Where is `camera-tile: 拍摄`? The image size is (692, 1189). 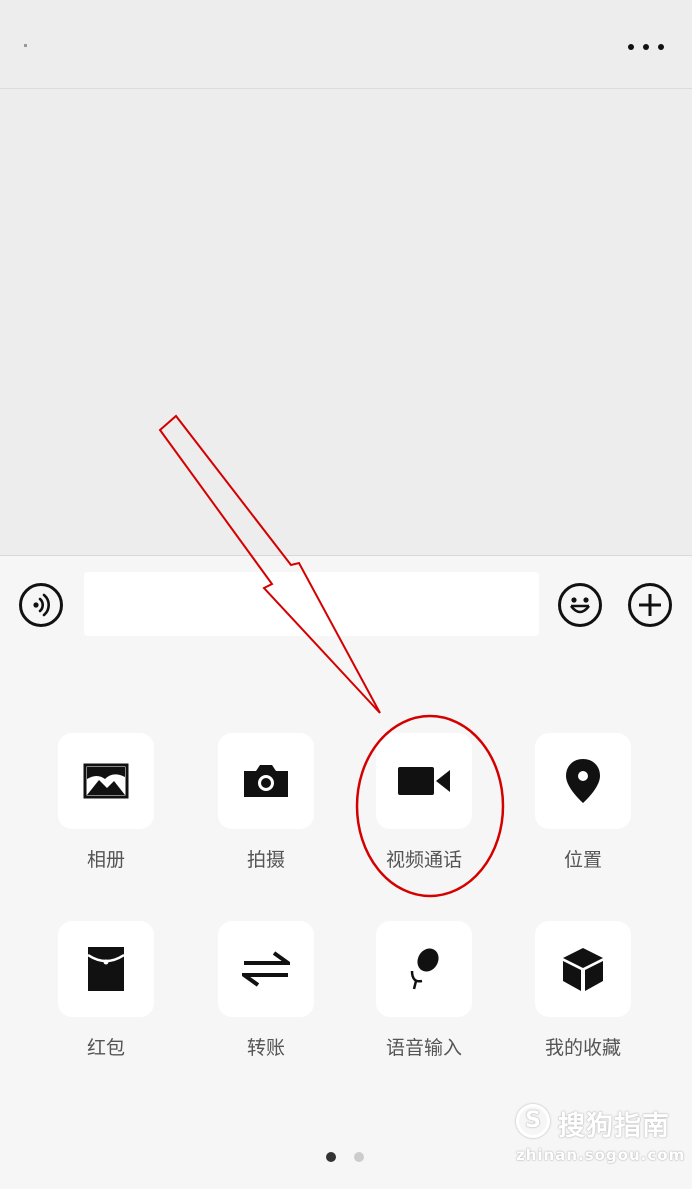 camera-tile: 拍摄 is located at coordinates (272, 808).